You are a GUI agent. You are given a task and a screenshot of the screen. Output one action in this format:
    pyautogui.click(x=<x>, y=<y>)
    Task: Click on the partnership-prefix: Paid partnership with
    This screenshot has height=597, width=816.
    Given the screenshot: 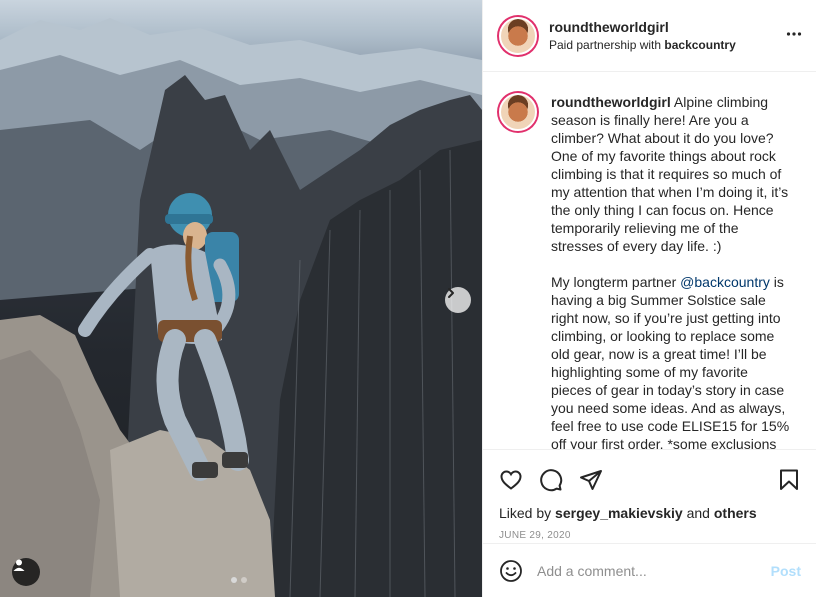 What is the action you would take?
    pyautogui.click(x=607, y=44)
    